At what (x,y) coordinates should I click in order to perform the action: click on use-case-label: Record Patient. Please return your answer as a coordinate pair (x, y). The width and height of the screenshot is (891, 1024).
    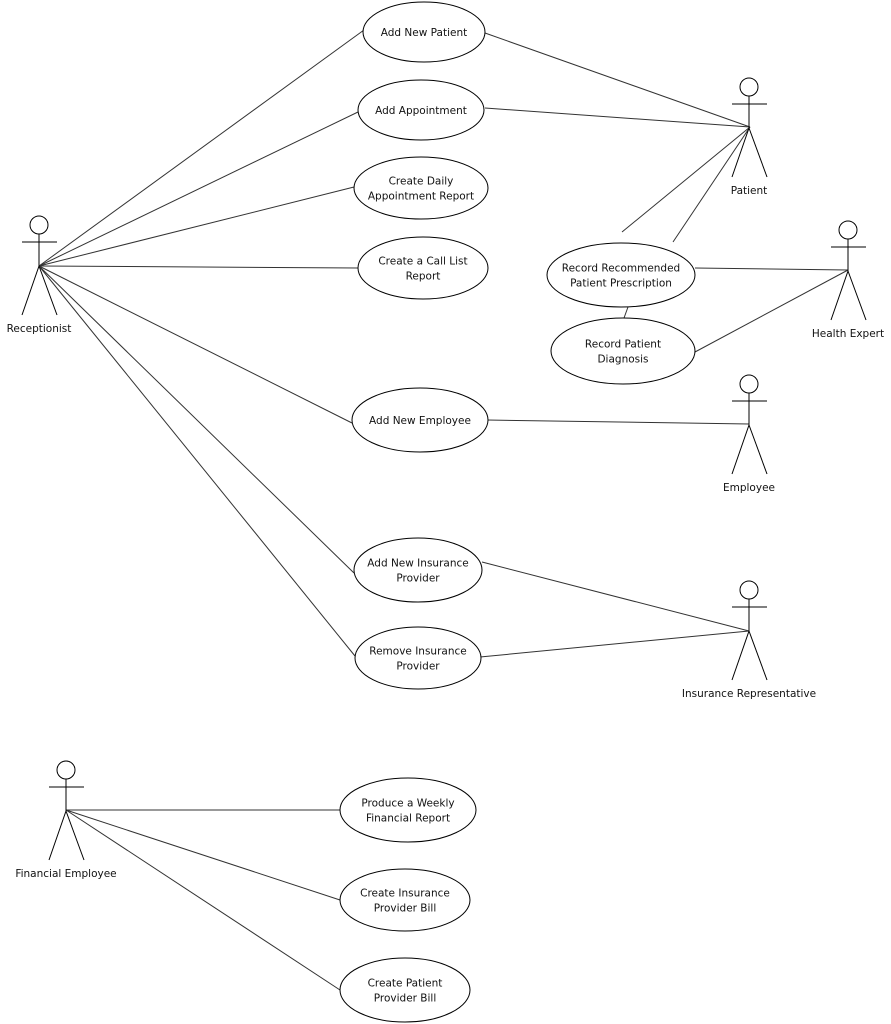
    Looking at the image, I should click on (623, 345).